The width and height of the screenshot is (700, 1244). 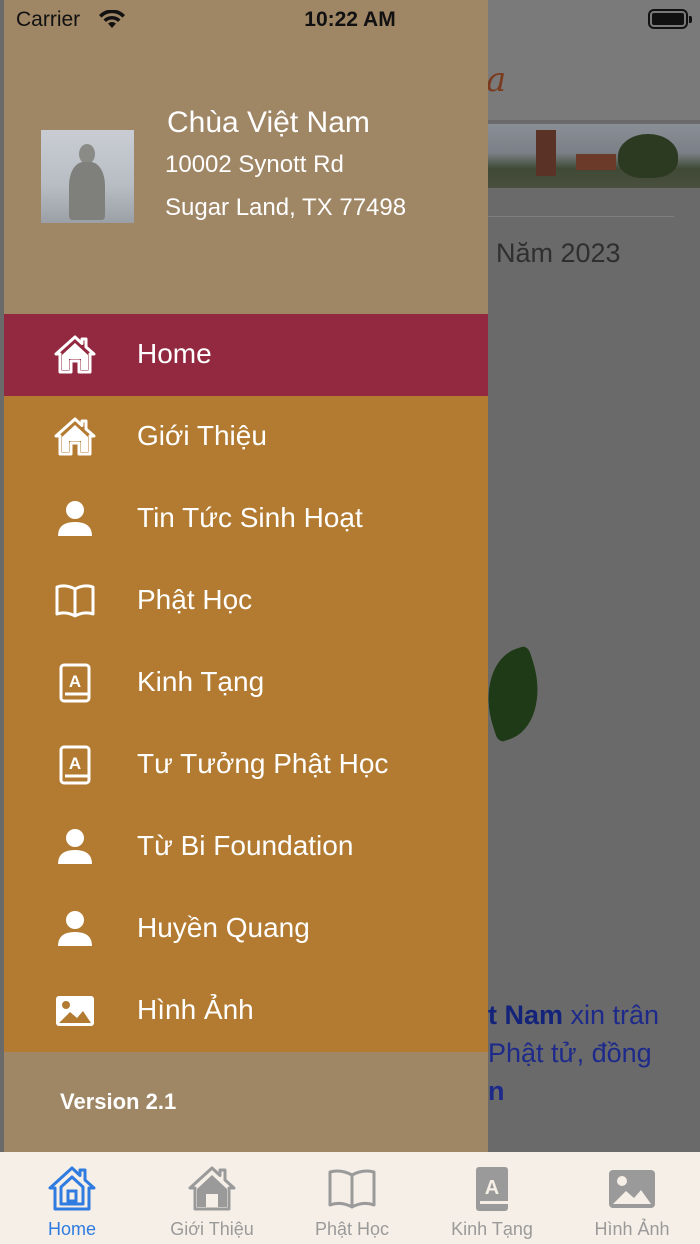 I want to click on menu-item-label: Tư Tưởng Phật Học, so click(x=263, y=763).